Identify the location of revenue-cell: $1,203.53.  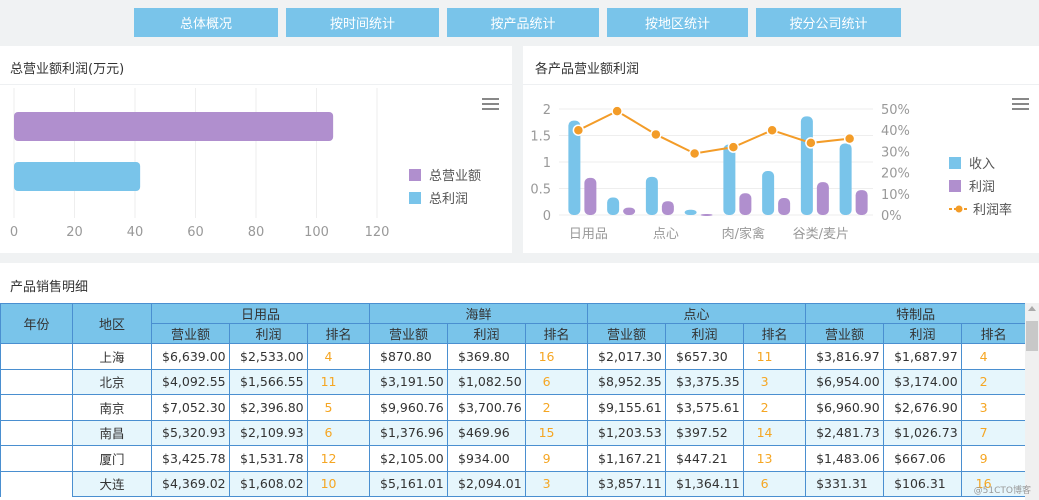
(627, 432).